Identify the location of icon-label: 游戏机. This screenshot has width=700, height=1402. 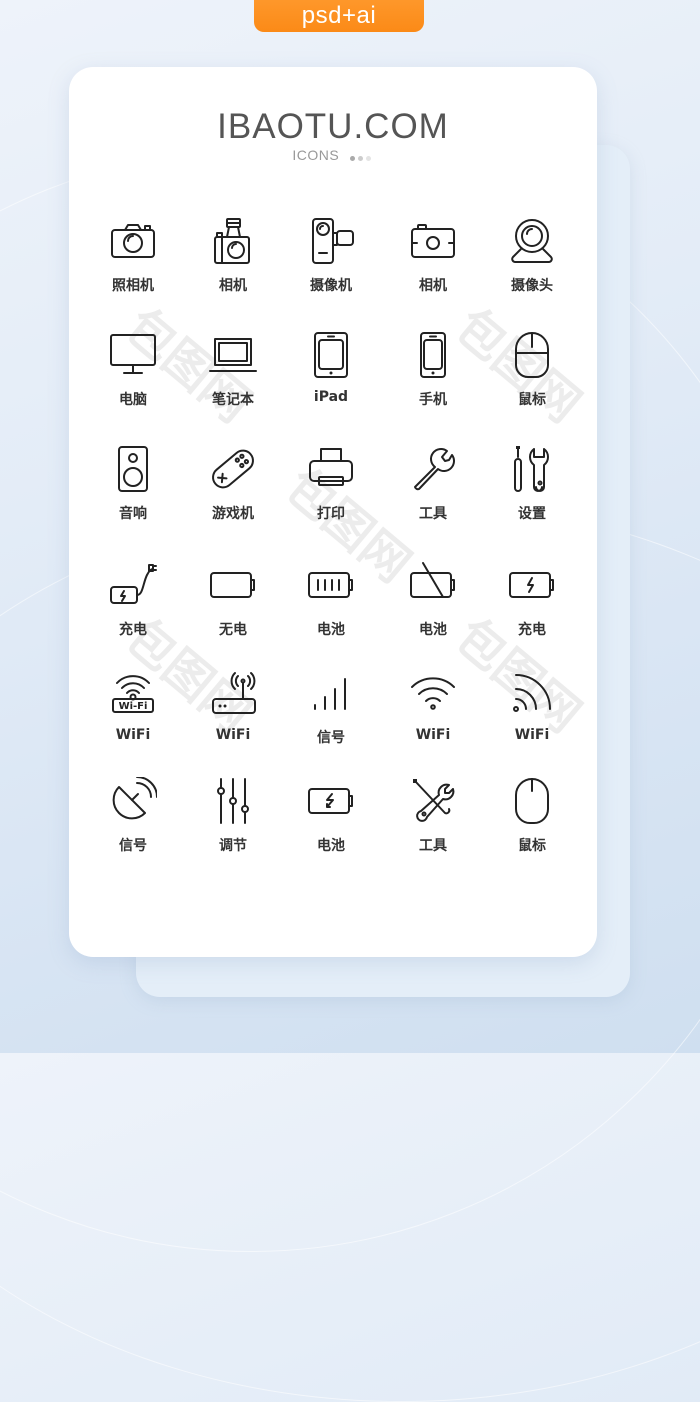
(233, 514).